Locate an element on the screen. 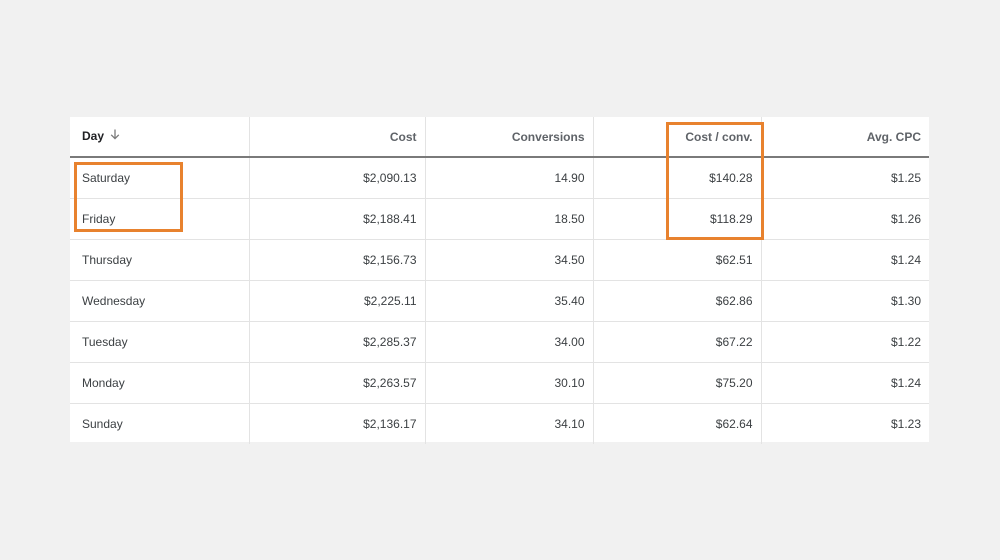 The image size is (1000, 560). cell-cost-per-conv: $62.86 is located at coordinates (677, 301).